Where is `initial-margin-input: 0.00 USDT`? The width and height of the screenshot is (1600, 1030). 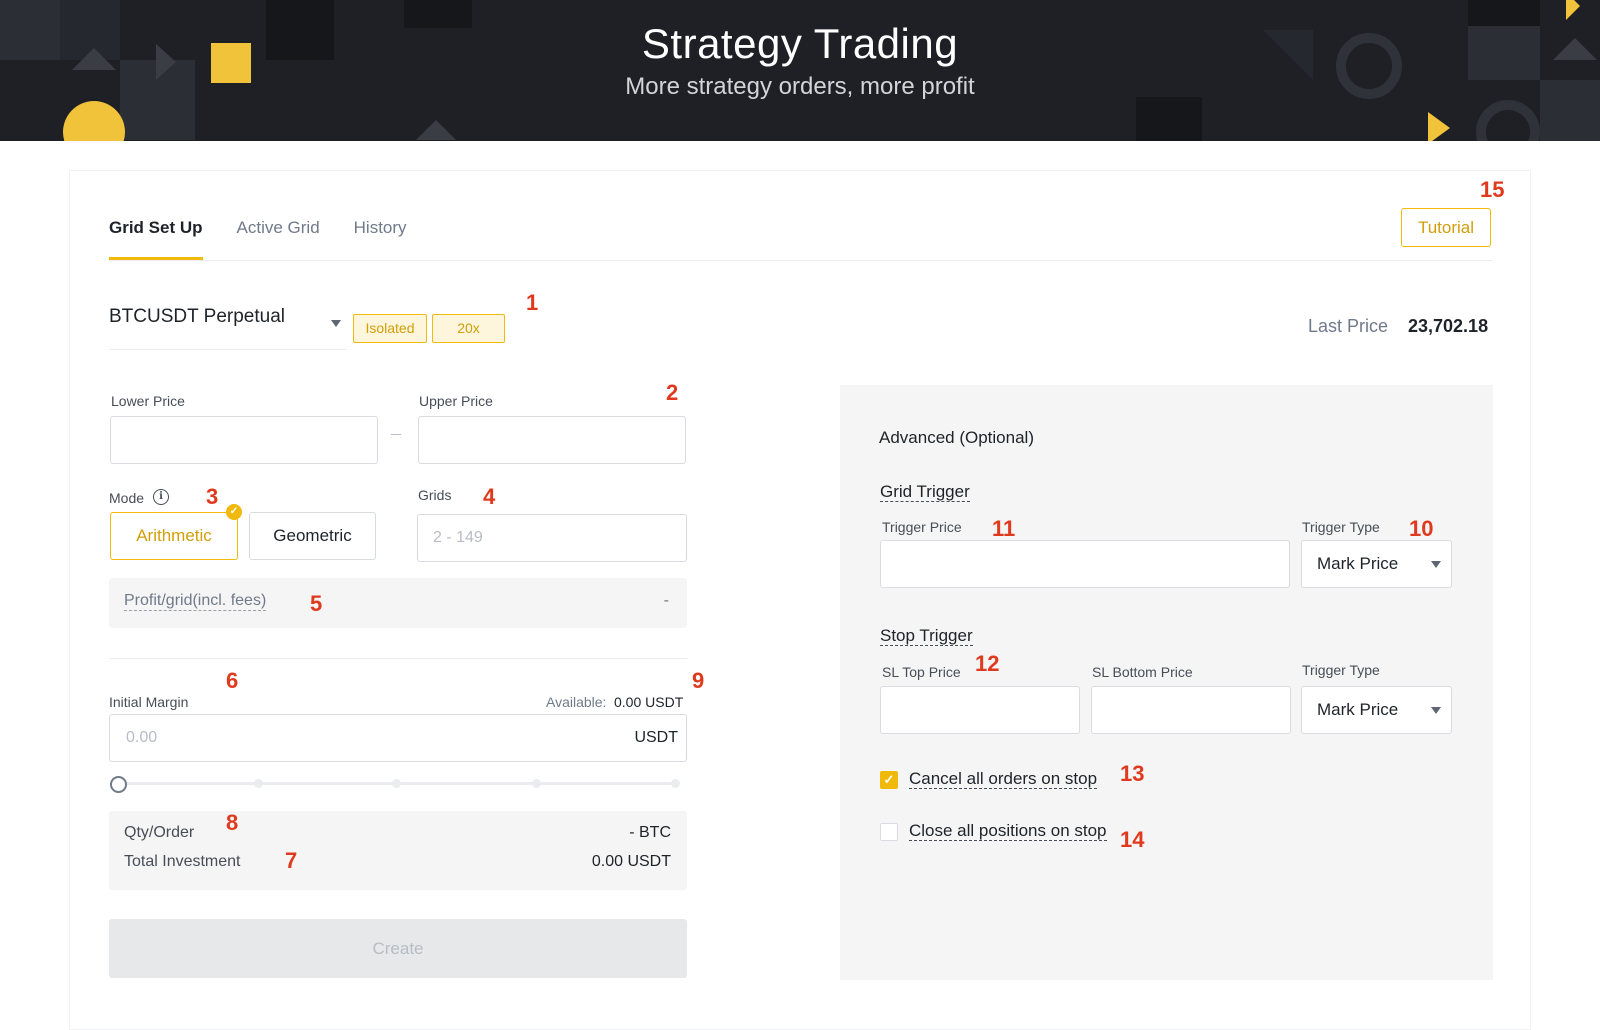 initial-margin-input: 0.00 USDT is located at coordinates (398, 738).